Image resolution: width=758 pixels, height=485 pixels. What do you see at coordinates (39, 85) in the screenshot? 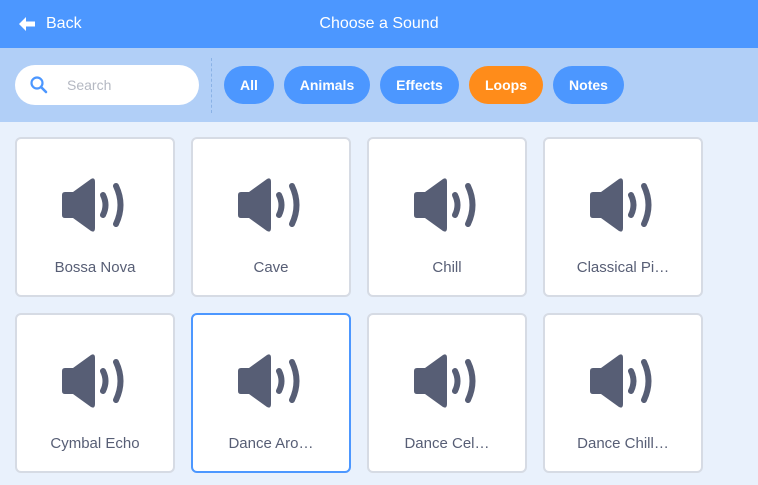
I see `search-icon` at bounding box center [39, 85].